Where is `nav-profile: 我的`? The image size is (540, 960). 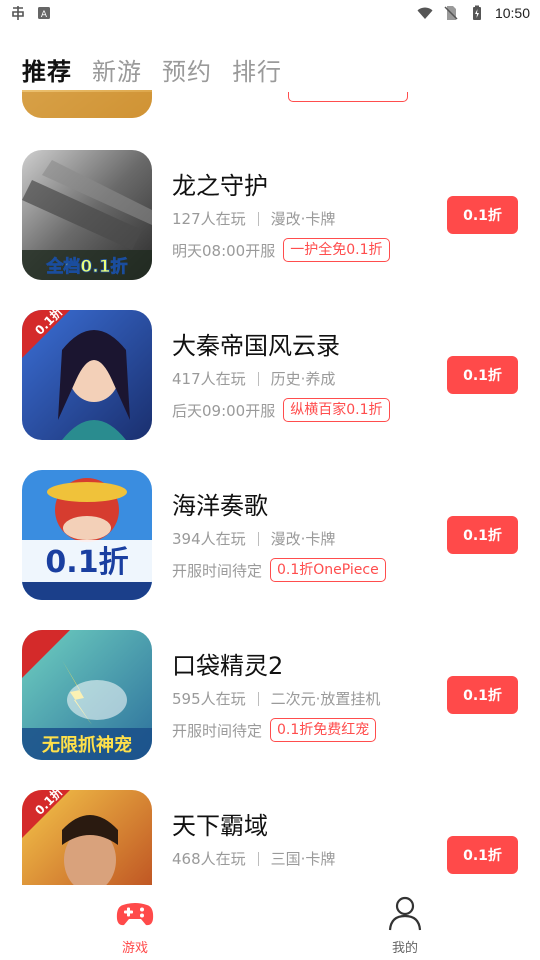 nav-profile: 我的 is located at coordinates (405, 922).